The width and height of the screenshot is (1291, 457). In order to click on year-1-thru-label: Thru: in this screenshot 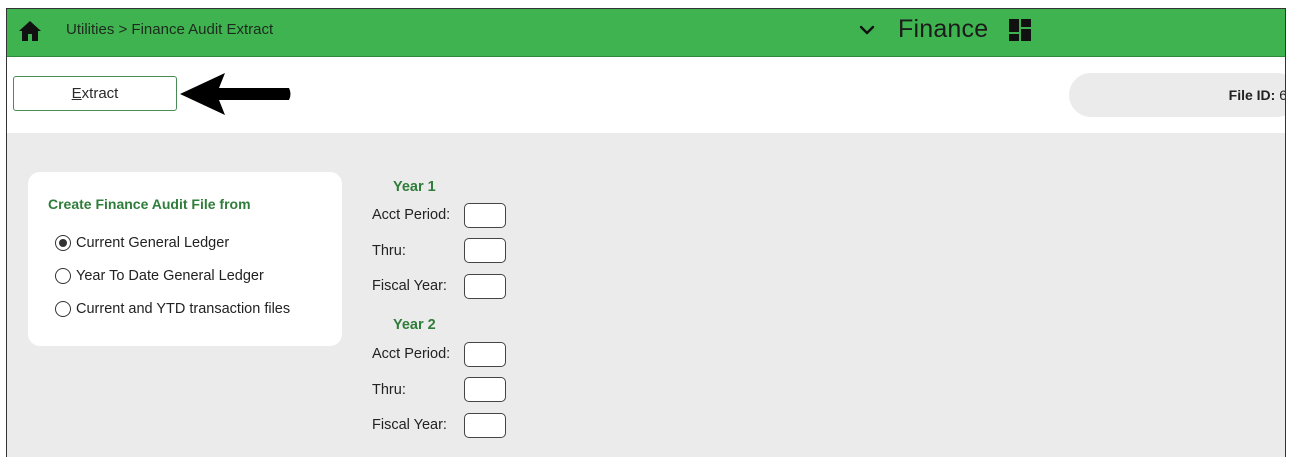, I will do `click(389, 251)`.